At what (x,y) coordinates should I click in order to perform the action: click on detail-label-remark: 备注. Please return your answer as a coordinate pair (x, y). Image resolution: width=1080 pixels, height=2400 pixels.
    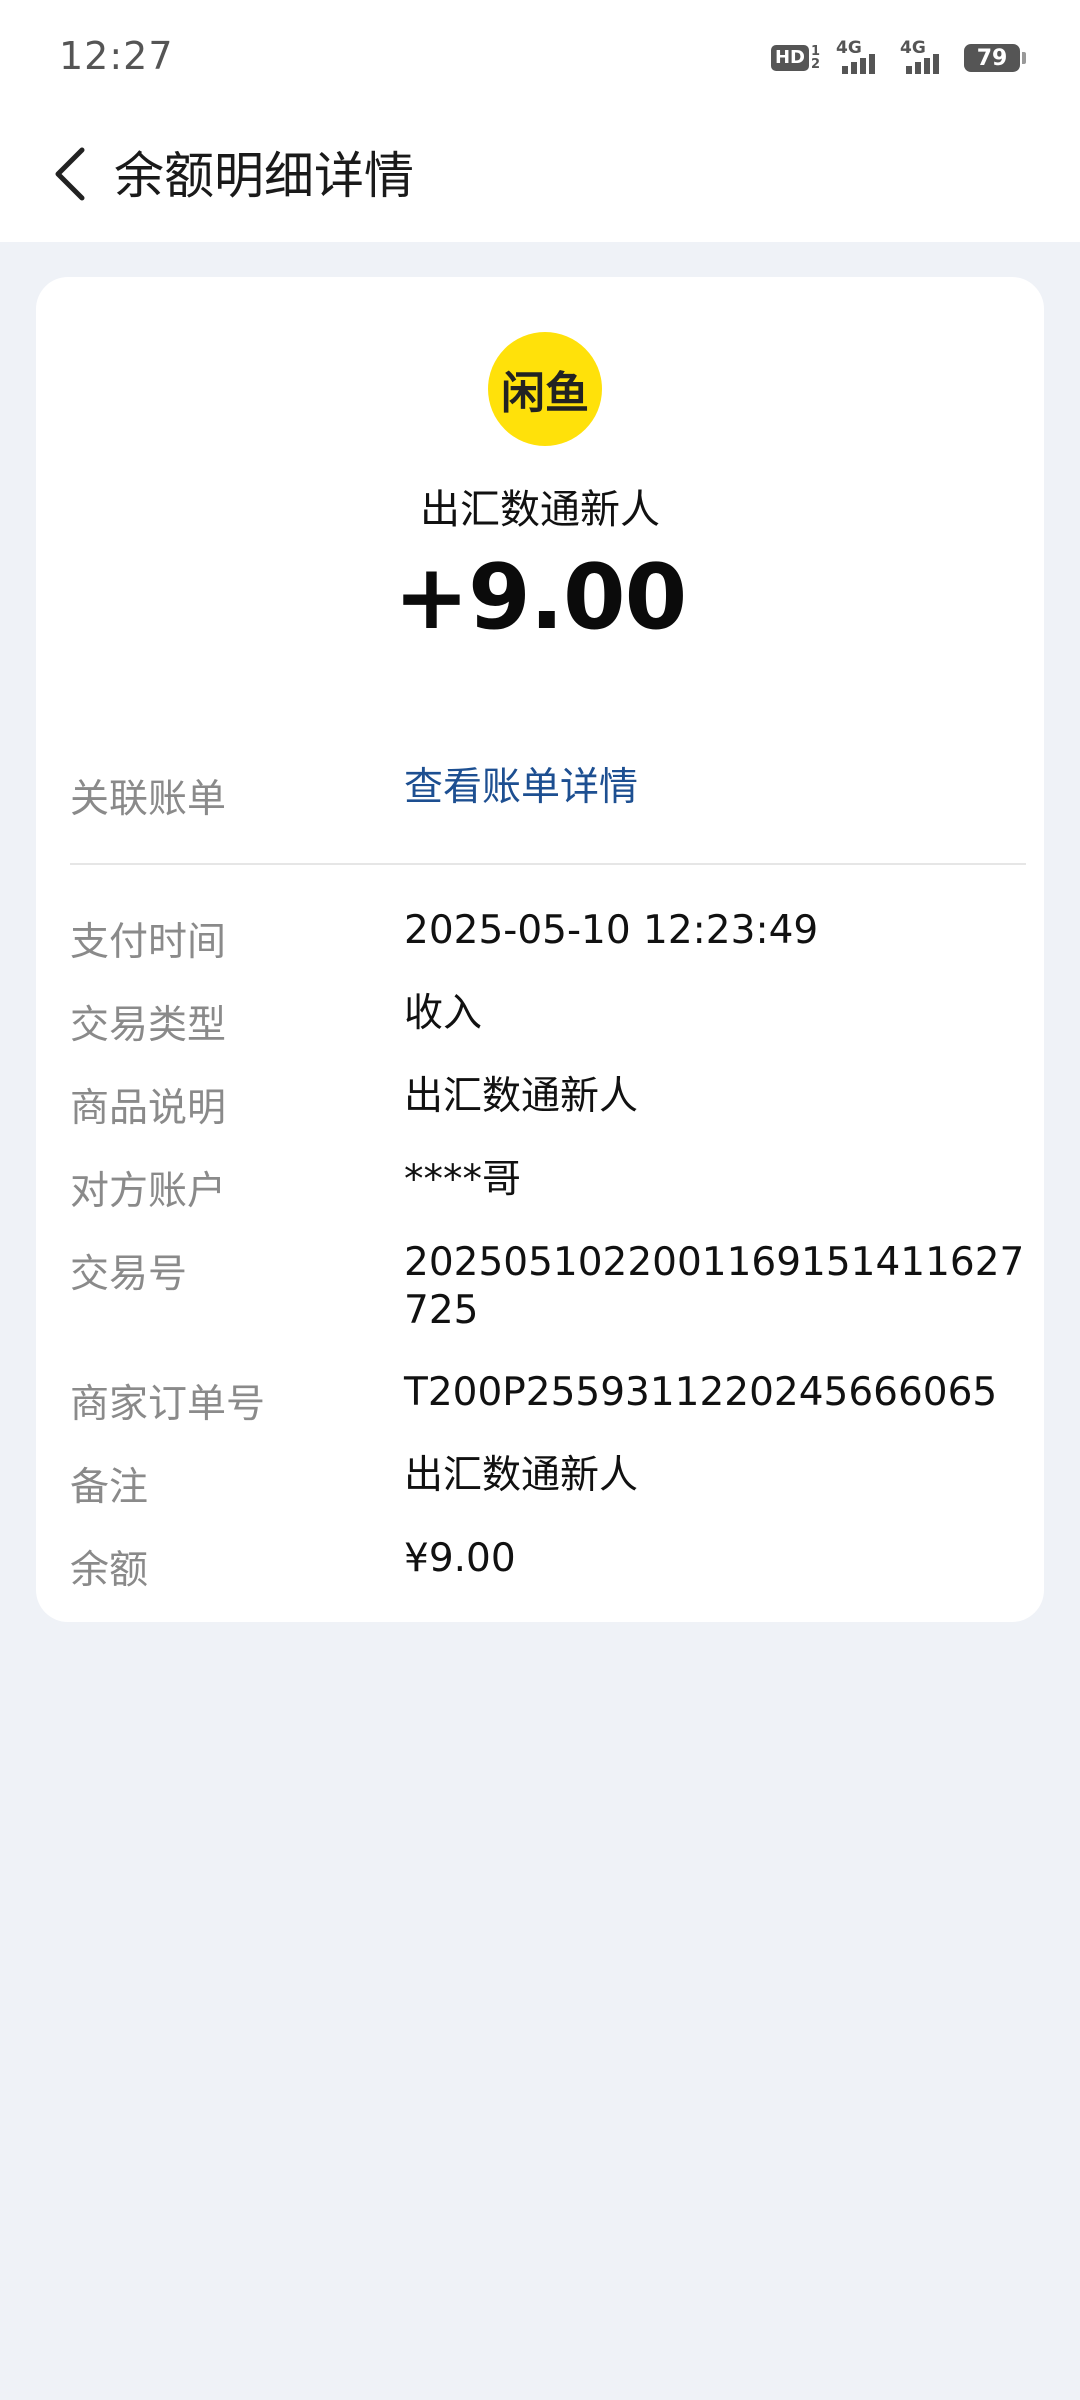
    Looking at the image, I should click on (109, 1487).